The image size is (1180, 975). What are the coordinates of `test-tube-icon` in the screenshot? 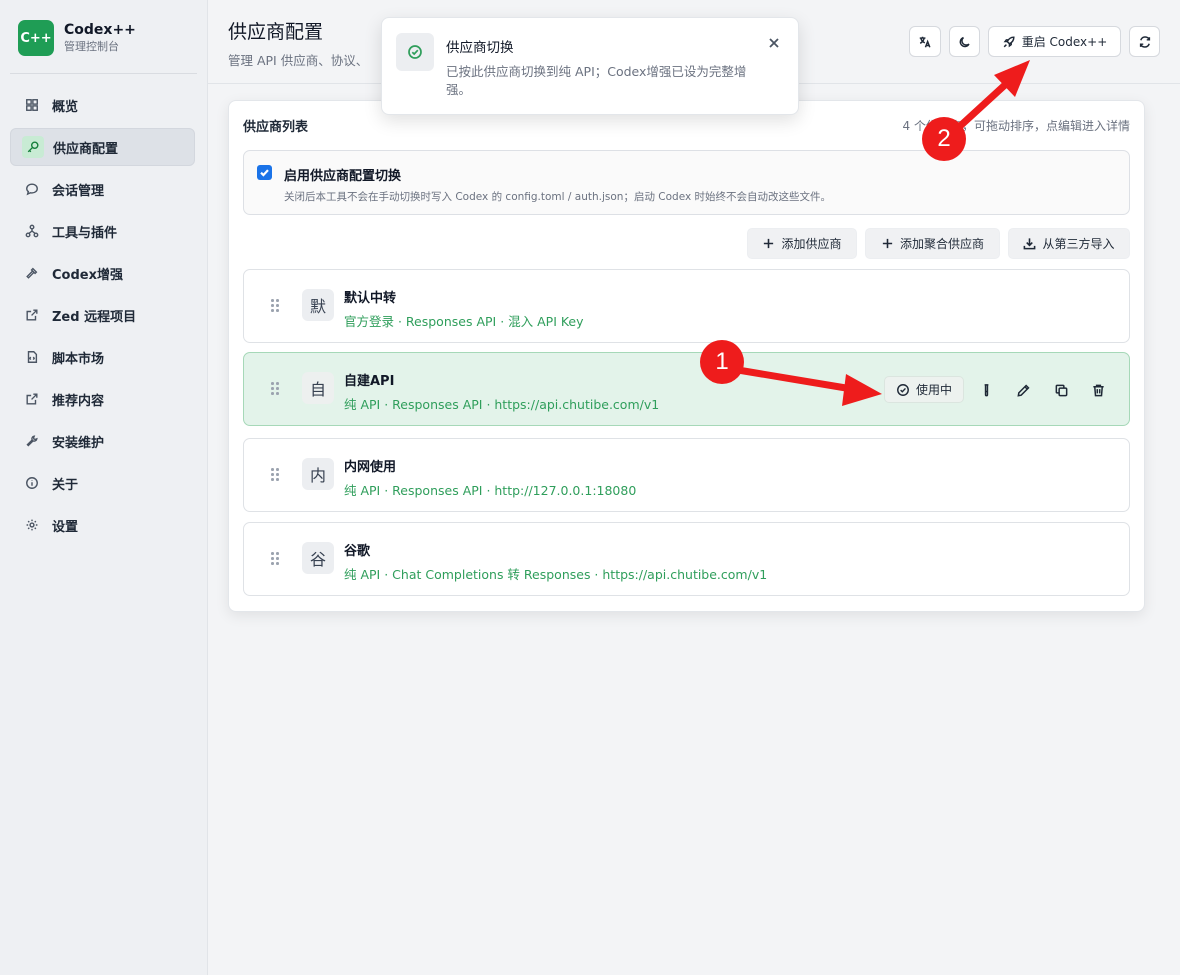 It's located at (986, 390).